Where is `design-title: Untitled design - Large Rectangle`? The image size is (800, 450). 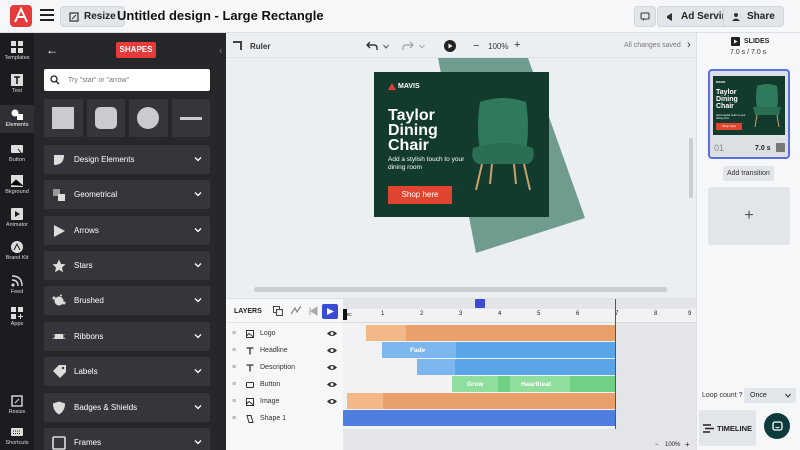
design-title: Untitled design - Large Rectangle is located at coordinates (220, 15).